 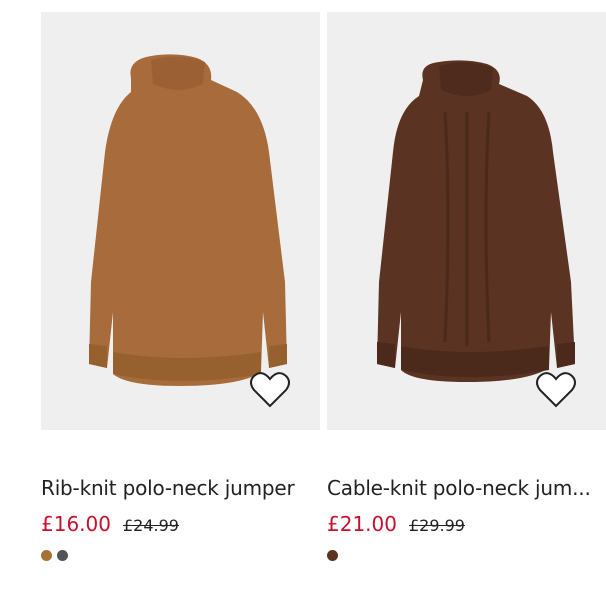 What do you see at coordinates (76, 524) in the screenshot?
I see `sale-price: £16.00` at bounding box center [76, 524].